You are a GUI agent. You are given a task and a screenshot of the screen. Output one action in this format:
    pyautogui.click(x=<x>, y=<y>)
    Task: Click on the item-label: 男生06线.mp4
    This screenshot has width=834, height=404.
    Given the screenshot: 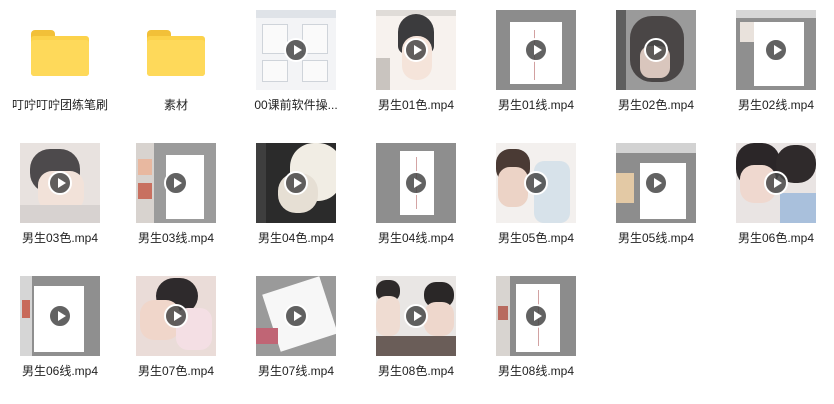 What is the action you would take?
    pyautogui.click(x=60, y=371)
    